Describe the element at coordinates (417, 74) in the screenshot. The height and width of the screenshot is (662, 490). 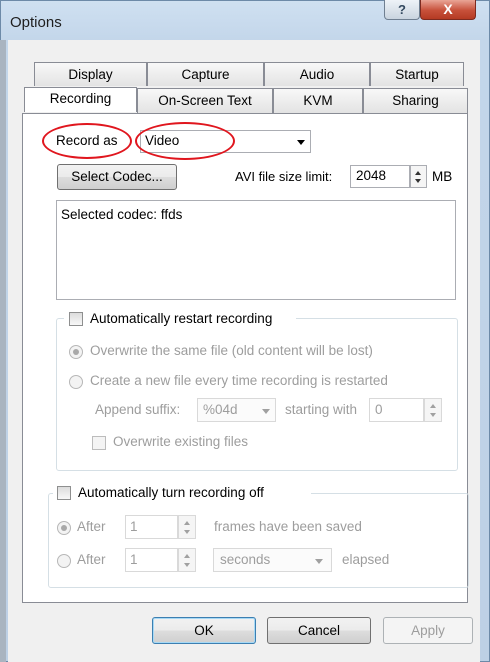
I see `tab-startup: Startup` at that location.